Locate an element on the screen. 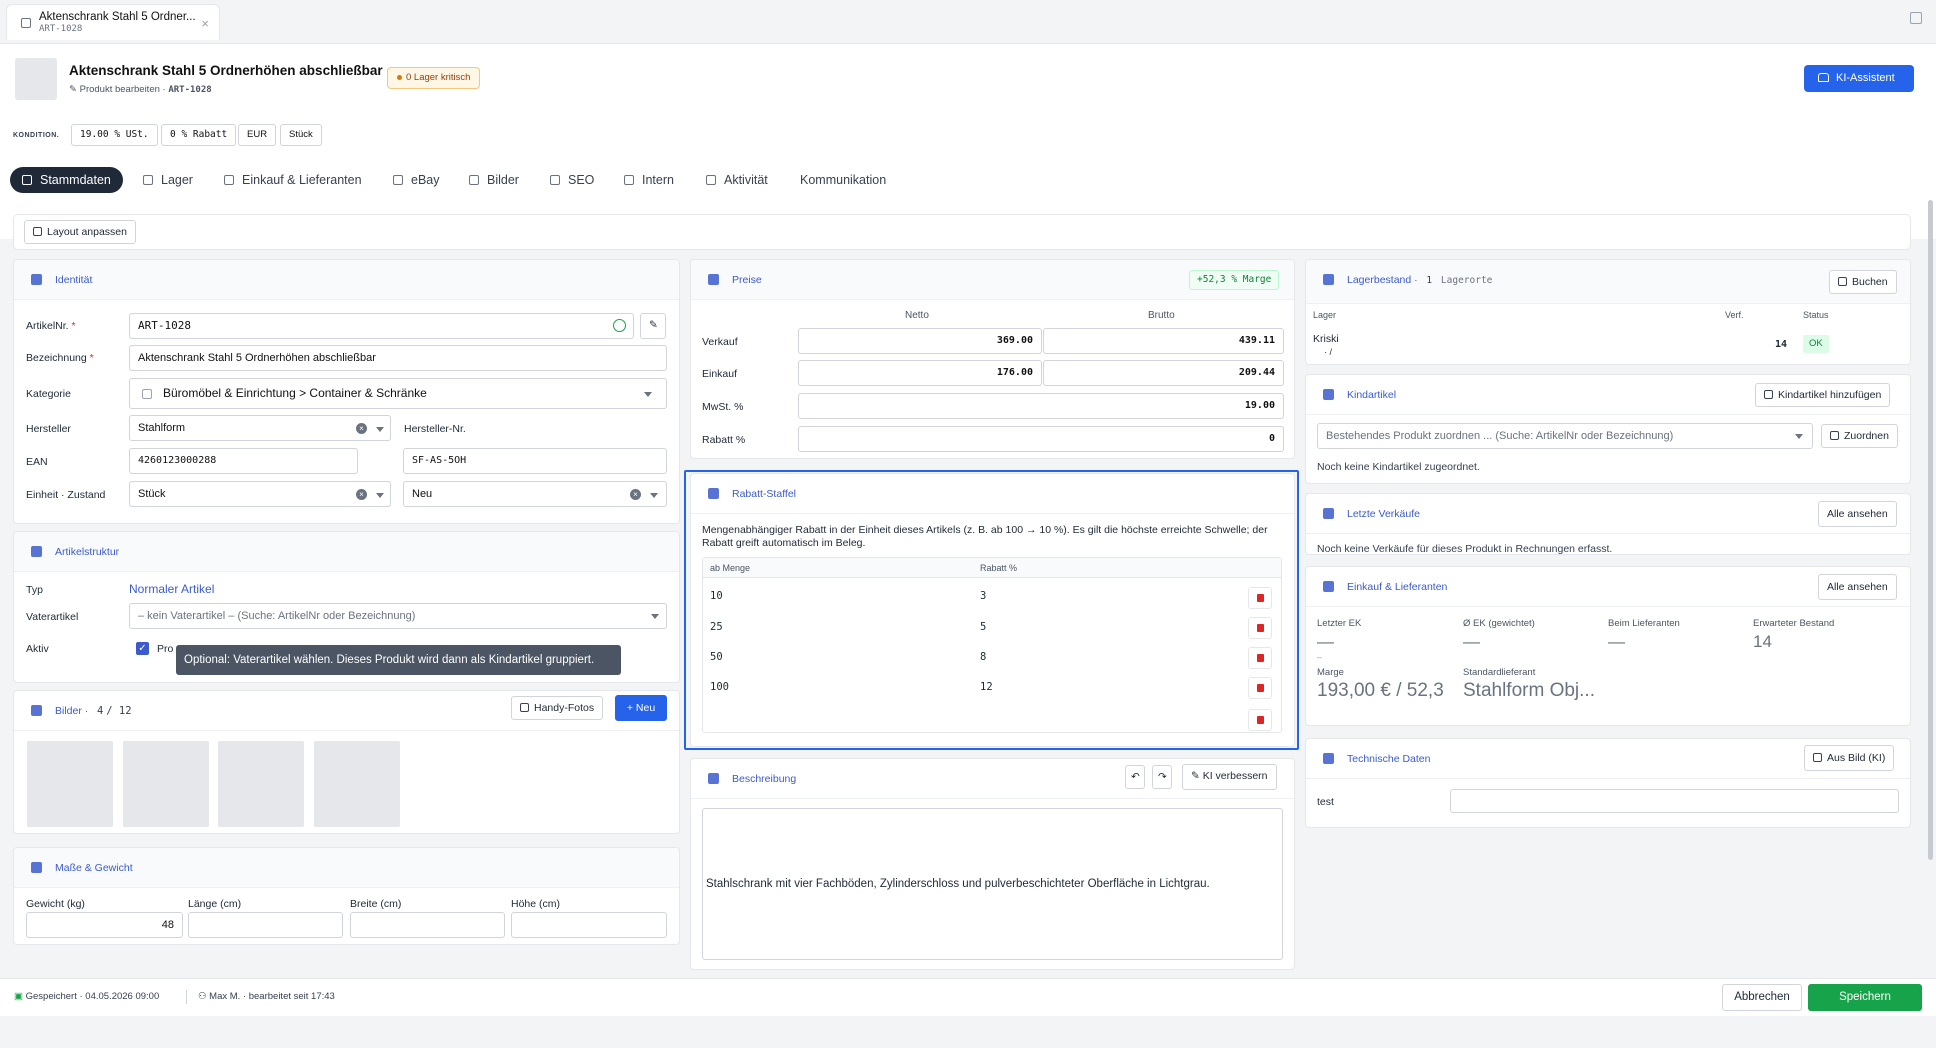  selection-outline is located at coordinates (991, 610).